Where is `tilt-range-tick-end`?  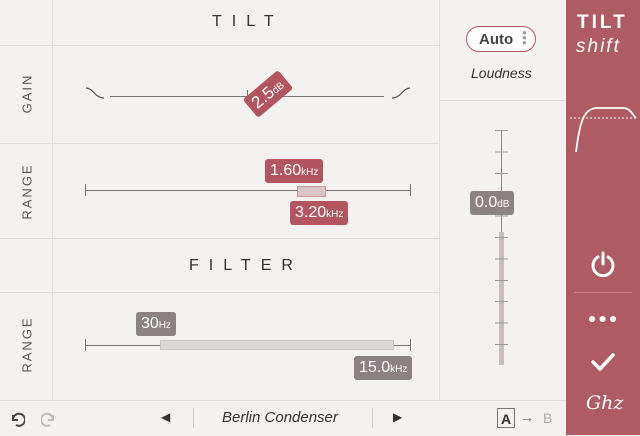
tilt-range-tick-end is located at coordinates (410, 190).